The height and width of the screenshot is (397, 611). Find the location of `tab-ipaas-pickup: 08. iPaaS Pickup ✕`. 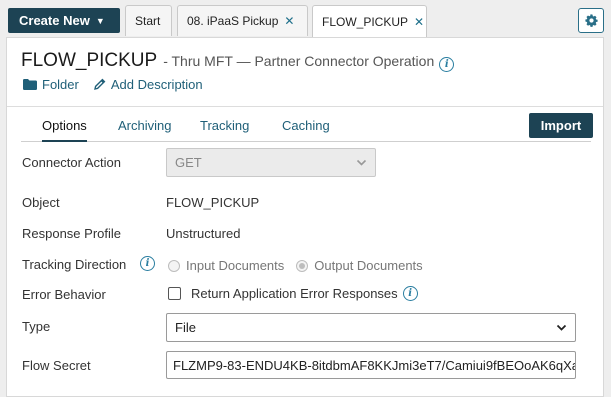

tab-ipaas-pickup: 08. iPaaS Pickup ✕ is located at coordinates (242, 20).